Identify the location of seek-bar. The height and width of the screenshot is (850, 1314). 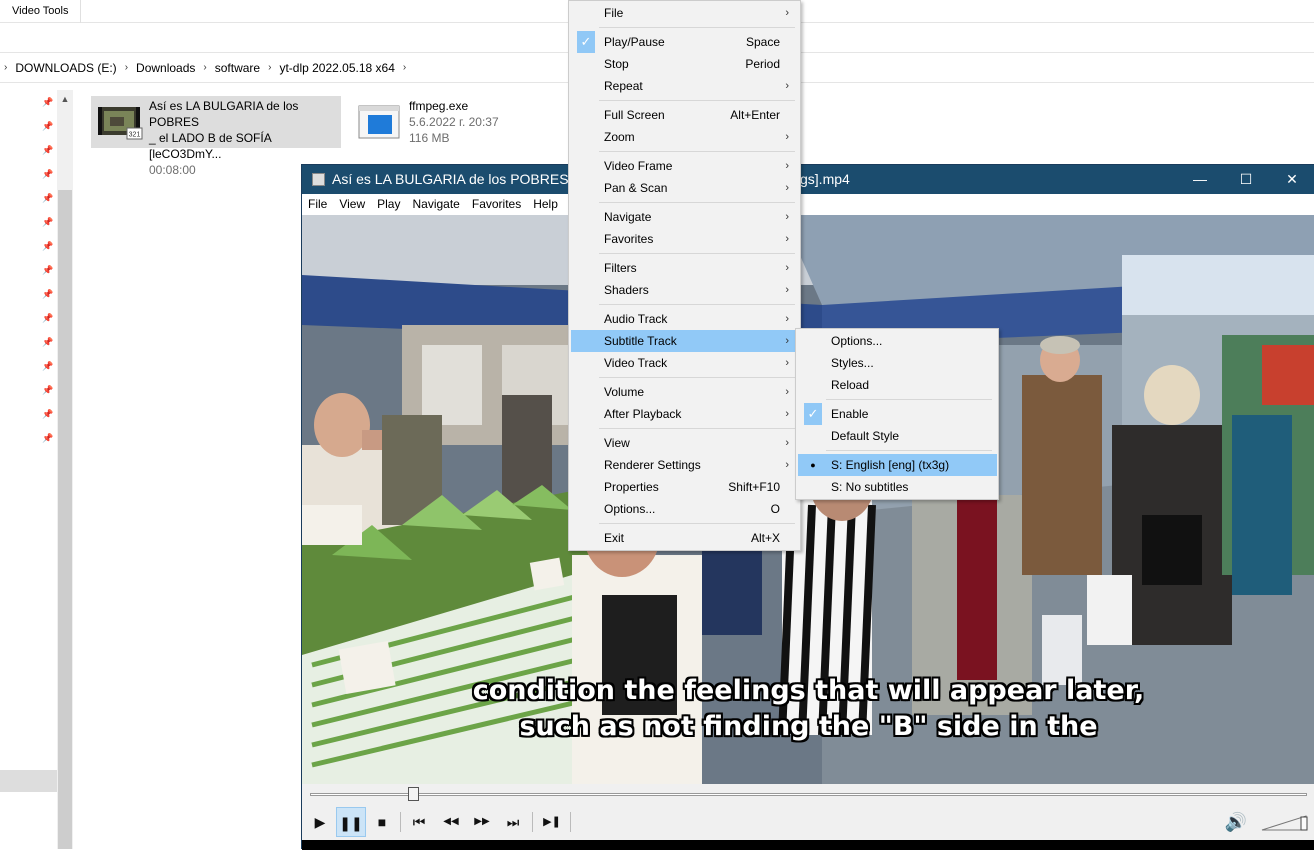
(808, 795).